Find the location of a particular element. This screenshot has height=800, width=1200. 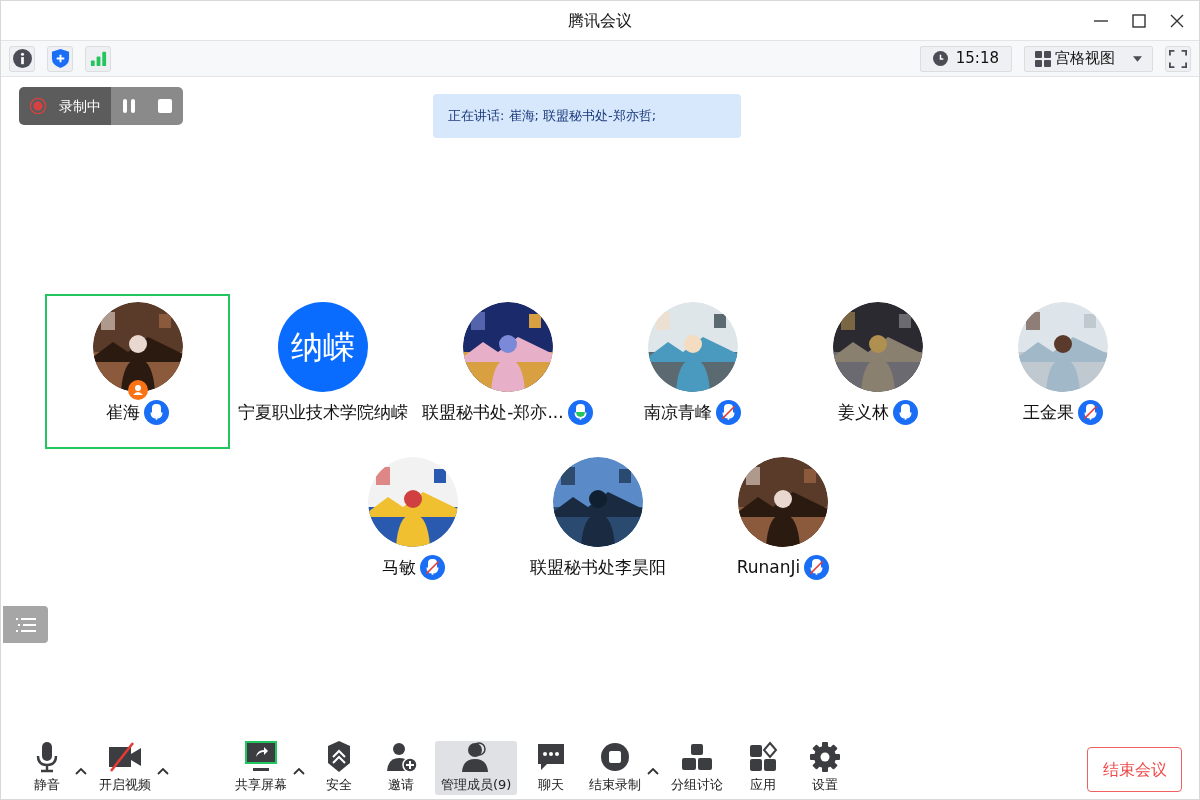

participant-tile: 马敏 is located at coordinates (413, 526).